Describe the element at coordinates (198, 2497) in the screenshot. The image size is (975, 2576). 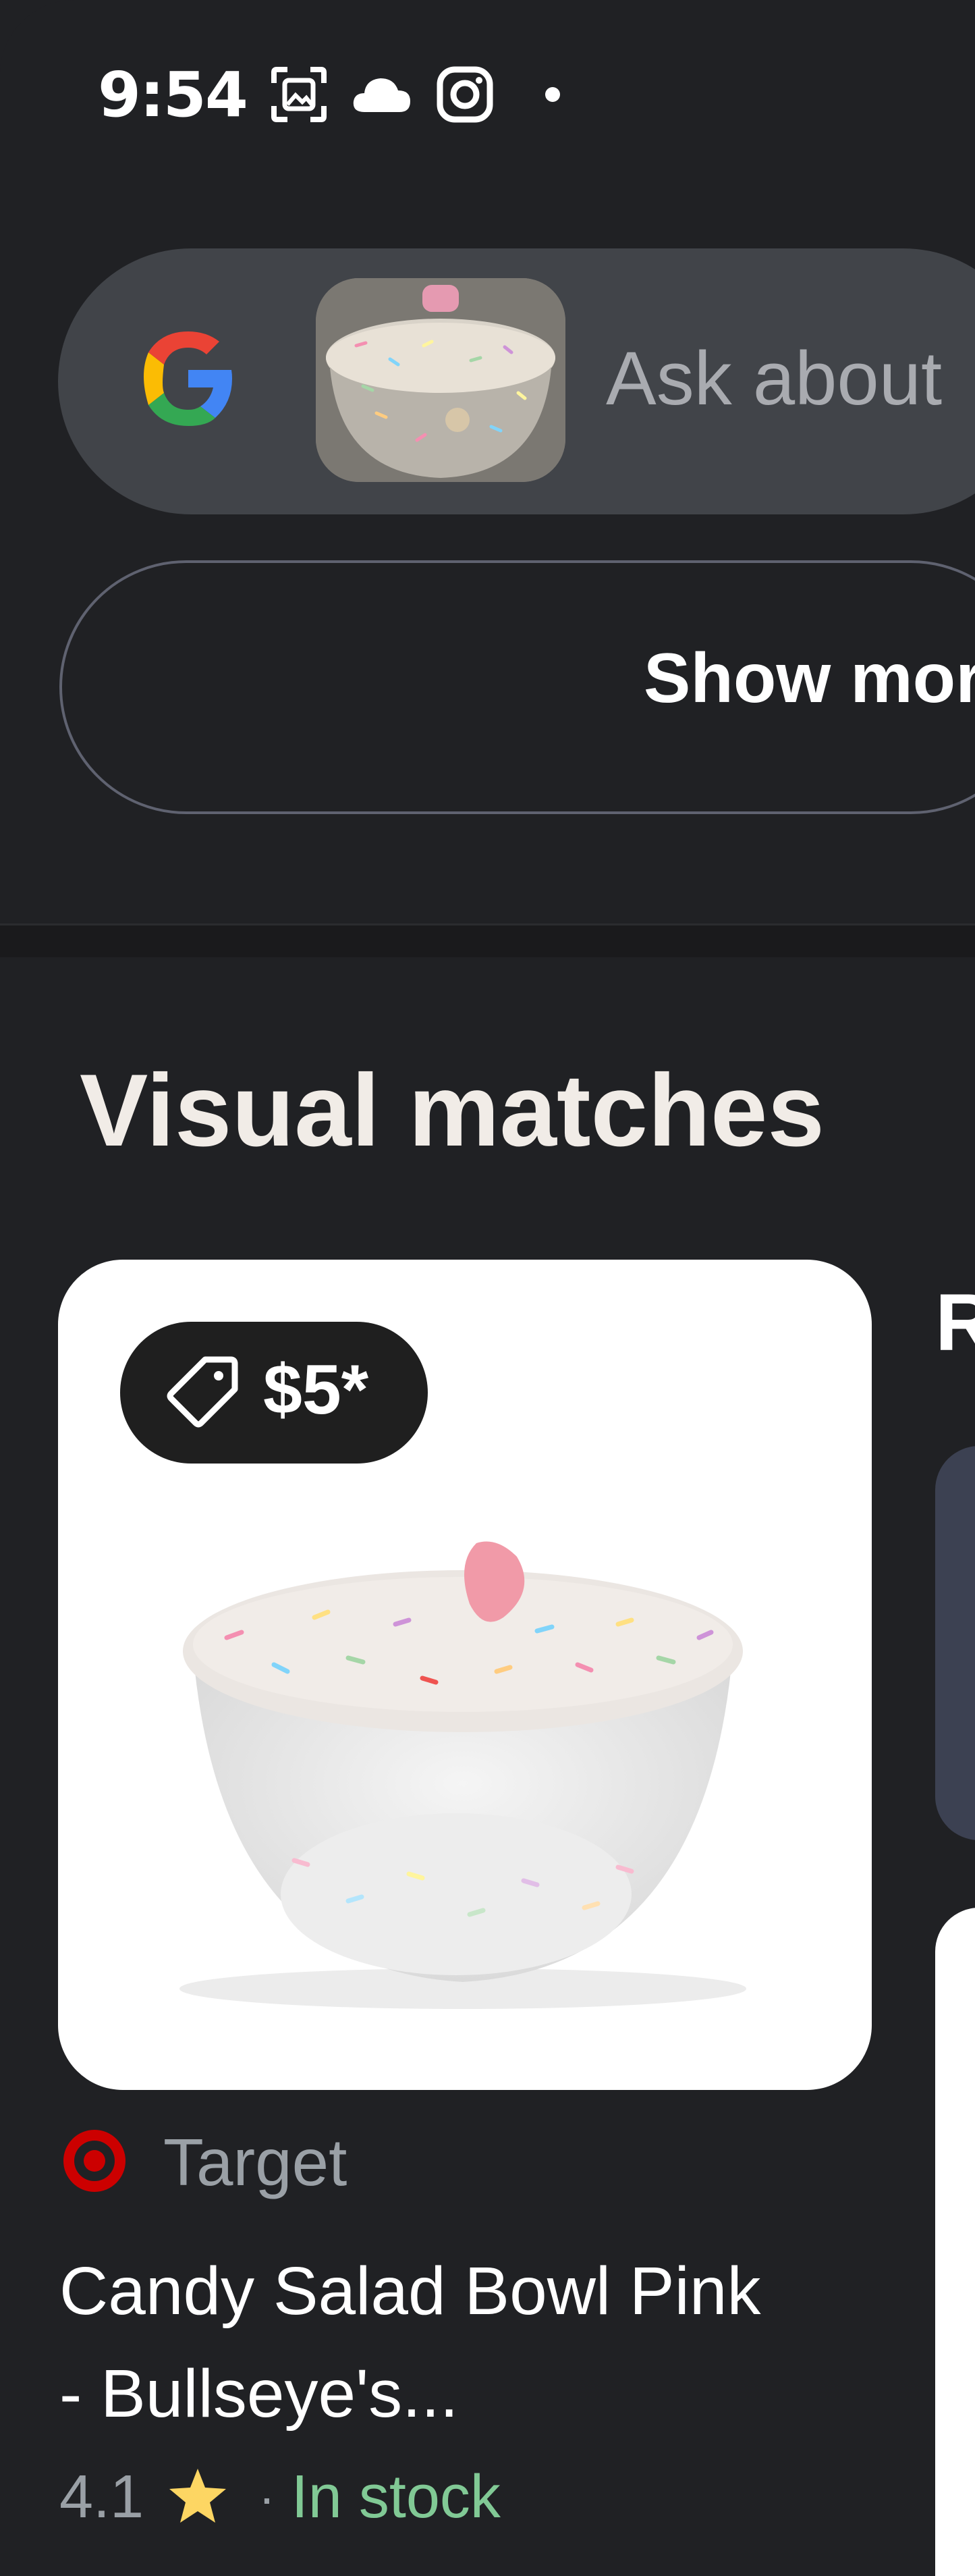
I see `star-icon` at that location.